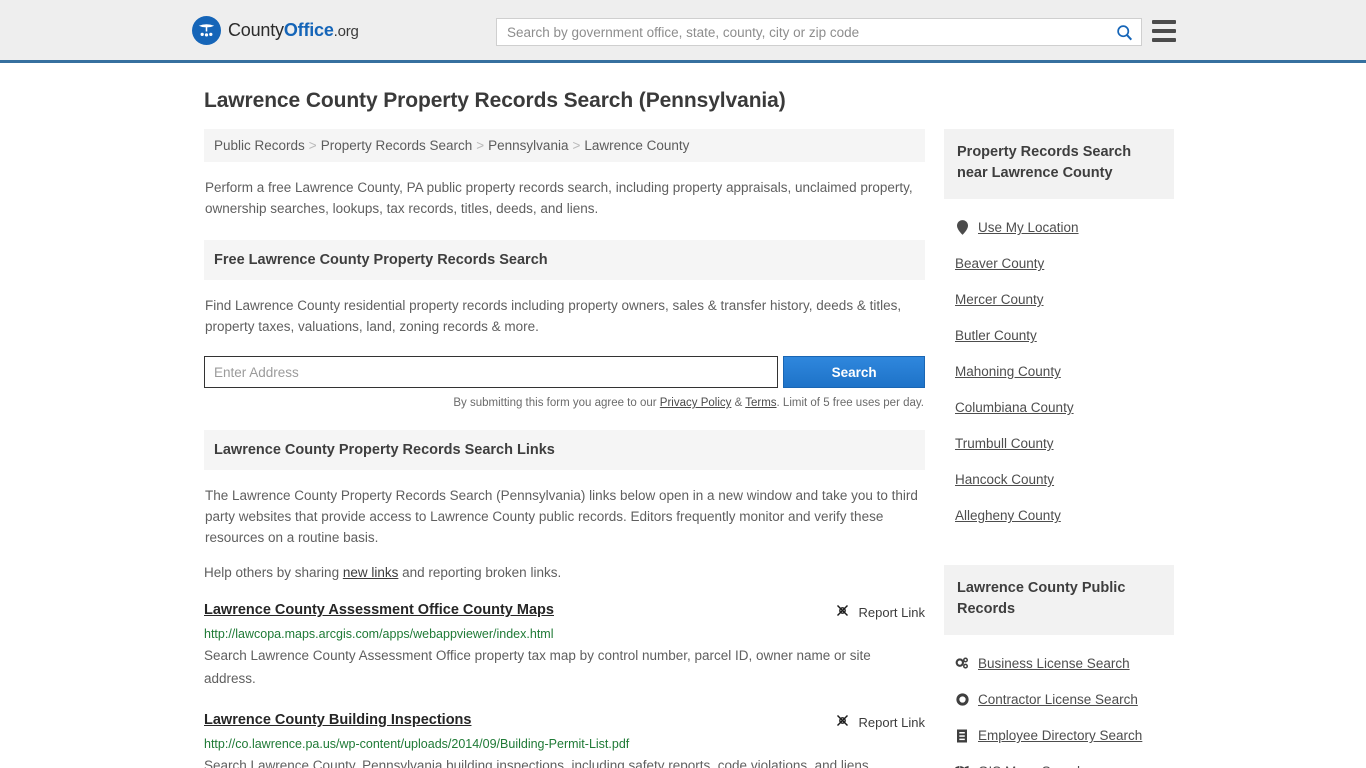 The height and width of the screenshot is (768, 1366). What do you see at coordinates (760, 403) in the screenshot?
I see `terms-link: Terms` at bounding box center [760, 403].